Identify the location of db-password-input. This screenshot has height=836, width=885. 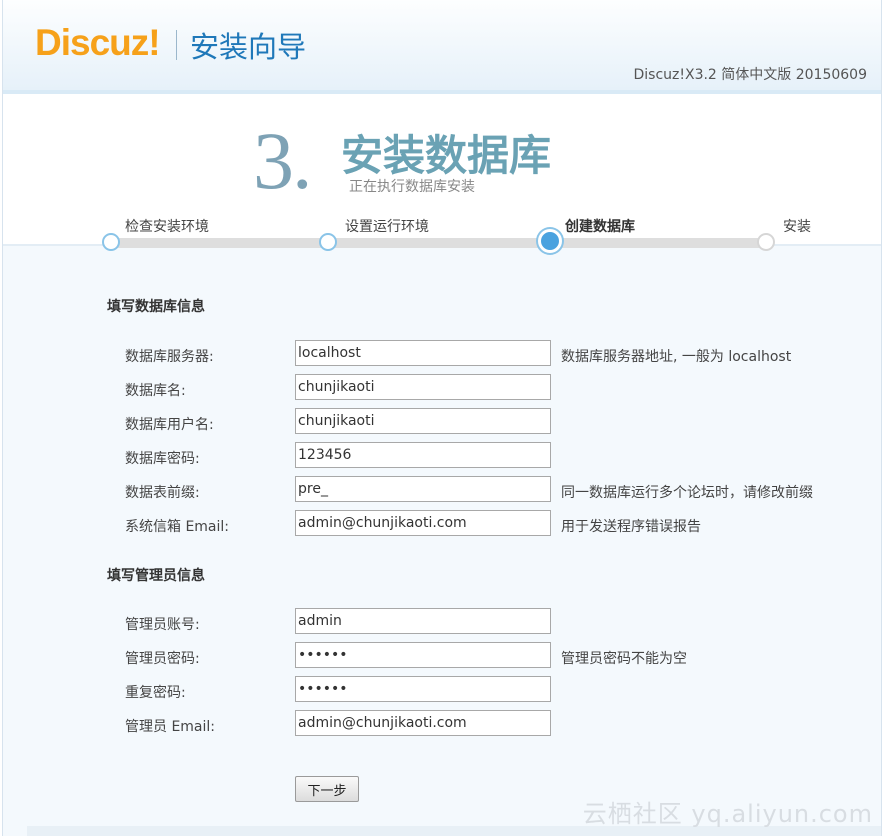
(423, 455).